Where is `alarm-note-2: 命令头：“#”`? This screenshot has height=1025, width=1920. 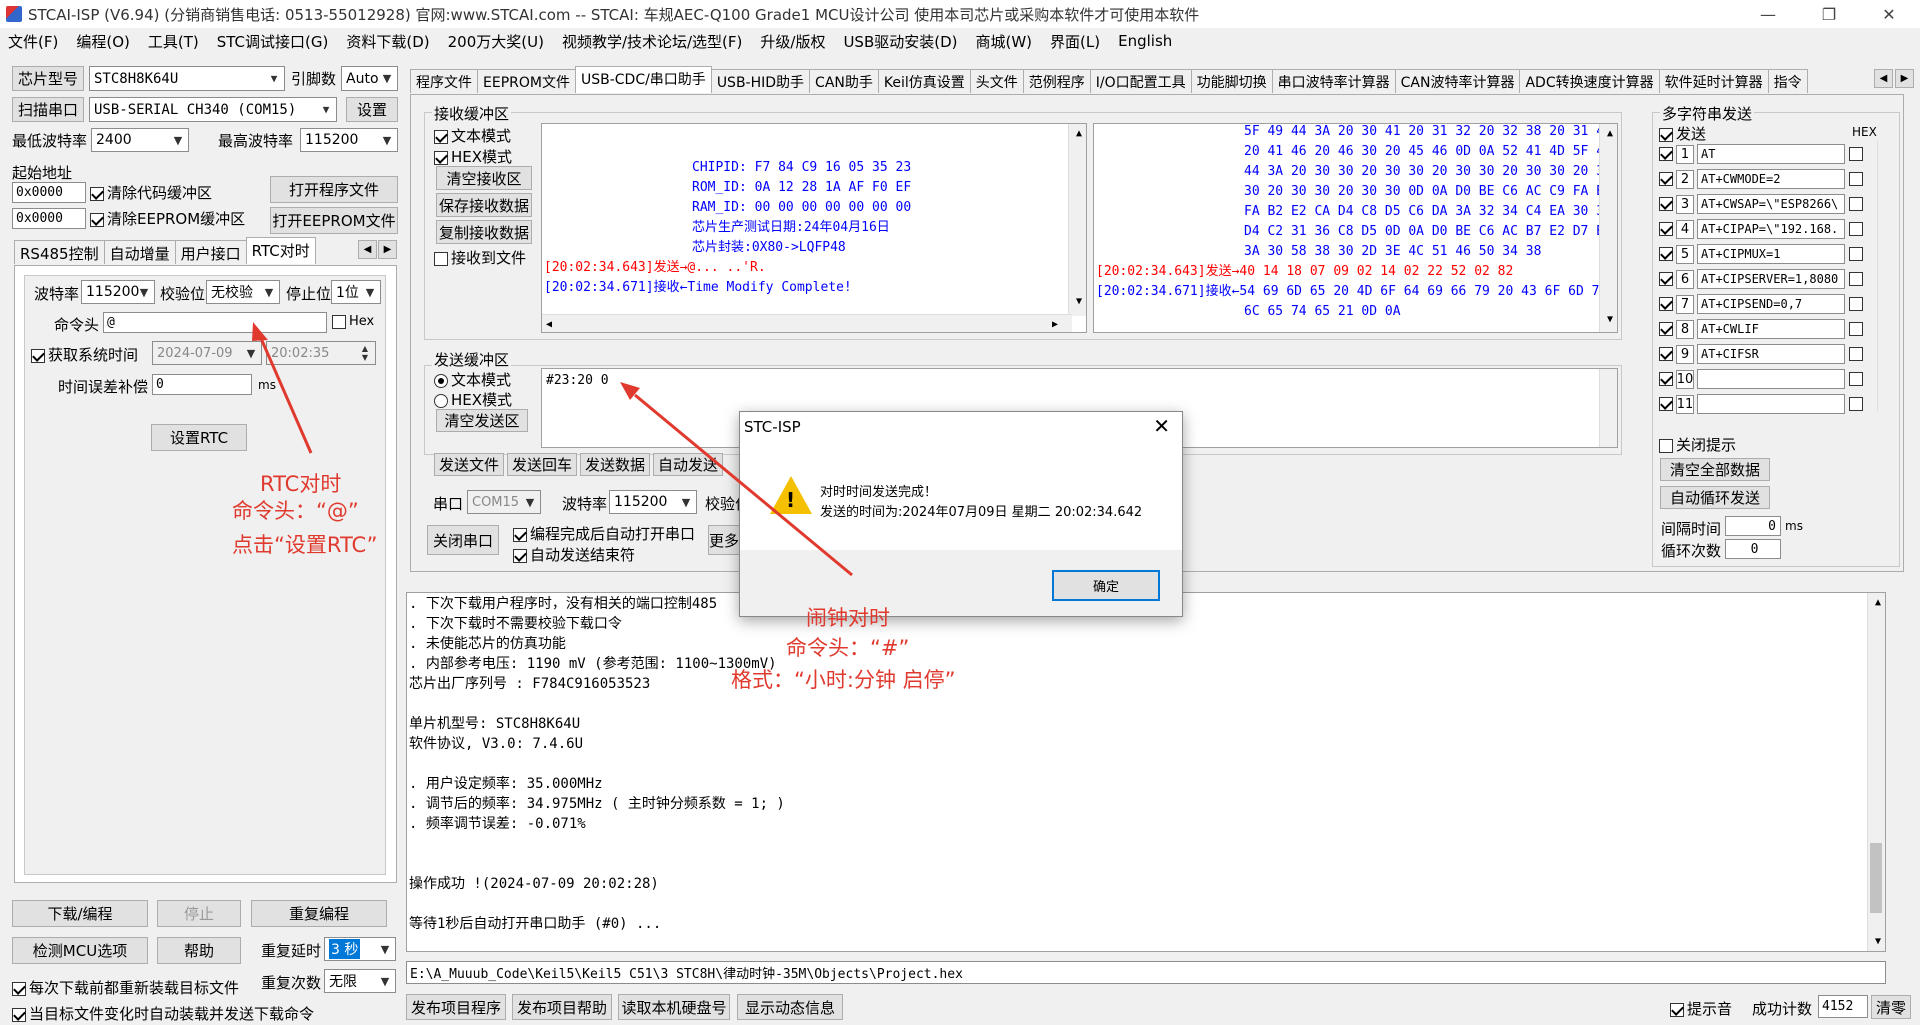
alarm-note-2: 命令头：“#” is located at coordinates (848, 648).